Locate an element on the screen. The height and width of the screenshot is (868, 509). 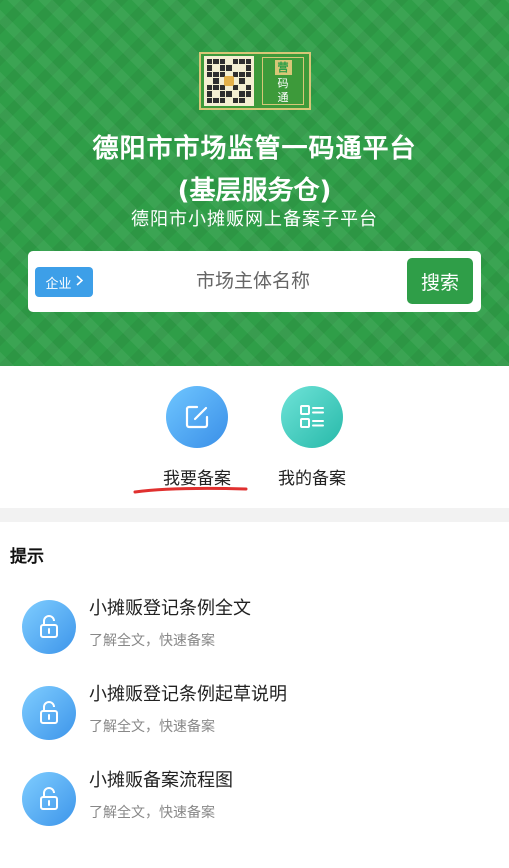
search-bar: 企业 搜索 is located at coordinates (254, 281).